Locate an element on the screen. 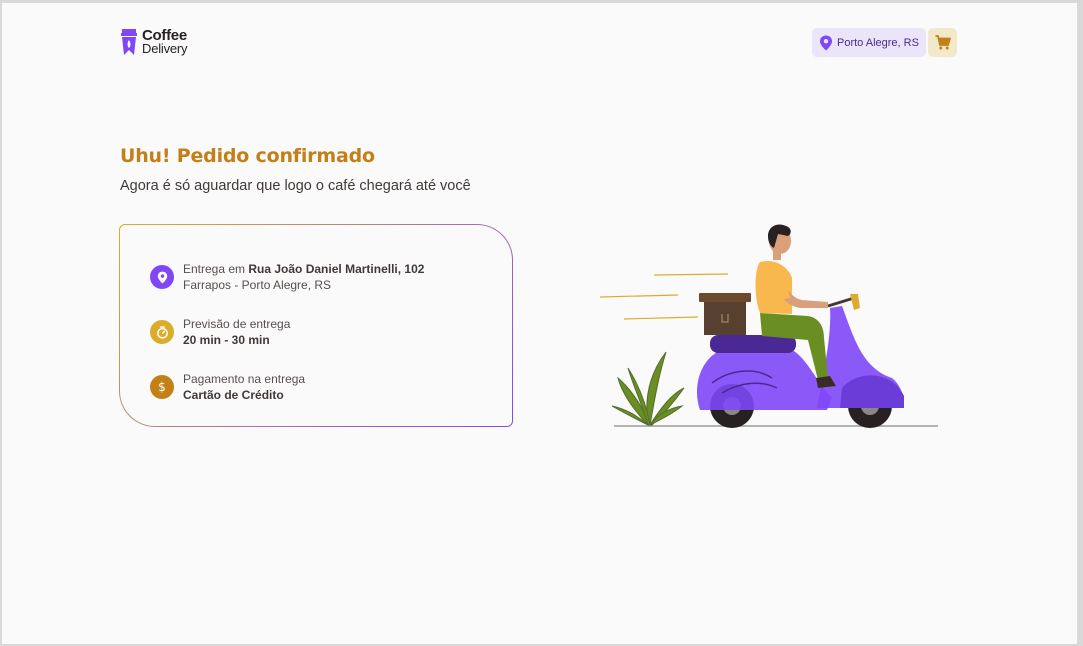  delivery-district: Farrapos - Porto Alegre, RS is located at coordinates (257, 285).